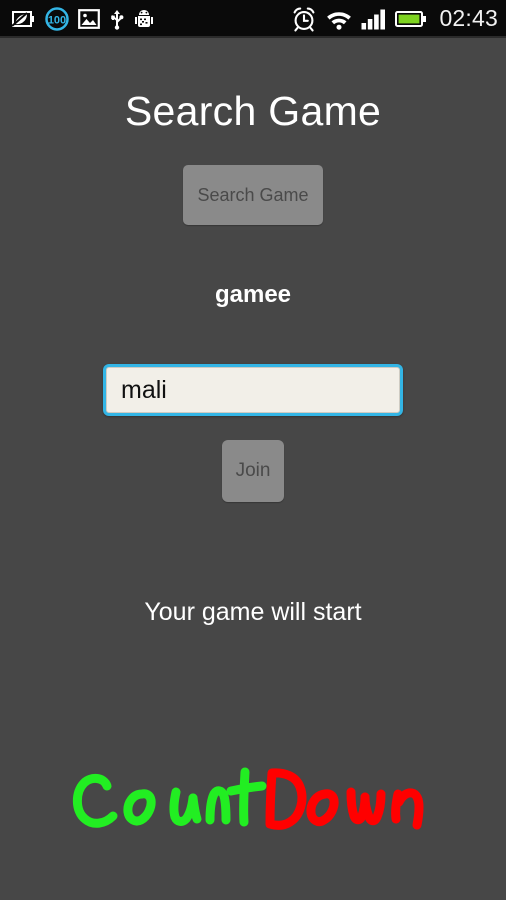 This screenshot has height=900, width=506. I want to click on android-debug-icon, so click(144, 19).